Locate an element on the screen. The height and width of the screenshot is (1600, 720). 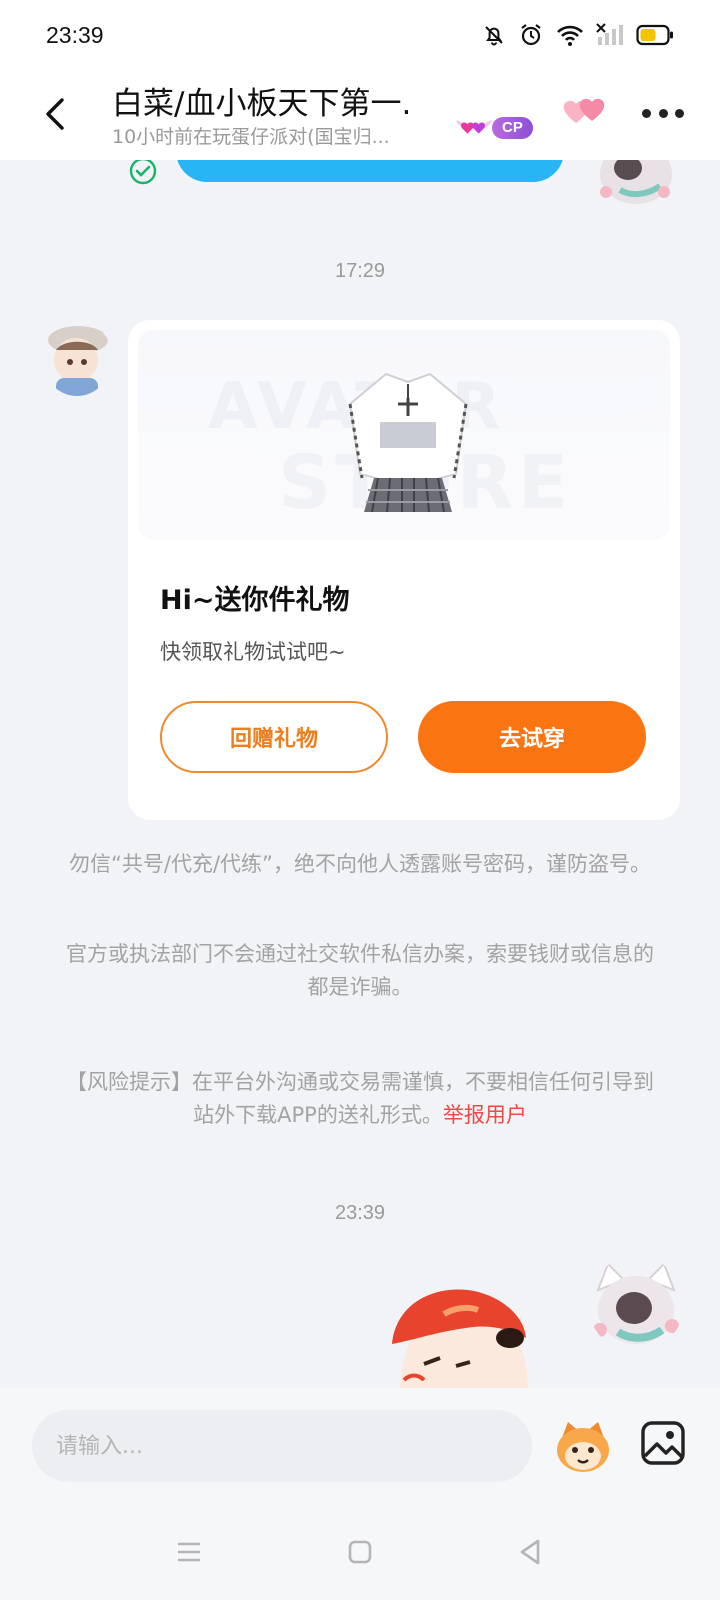
chat-header: 白菜/血小板天下第一. 10小时前在玩蛋仔派对(国宝归... CP is located at coordinates (360, 115).